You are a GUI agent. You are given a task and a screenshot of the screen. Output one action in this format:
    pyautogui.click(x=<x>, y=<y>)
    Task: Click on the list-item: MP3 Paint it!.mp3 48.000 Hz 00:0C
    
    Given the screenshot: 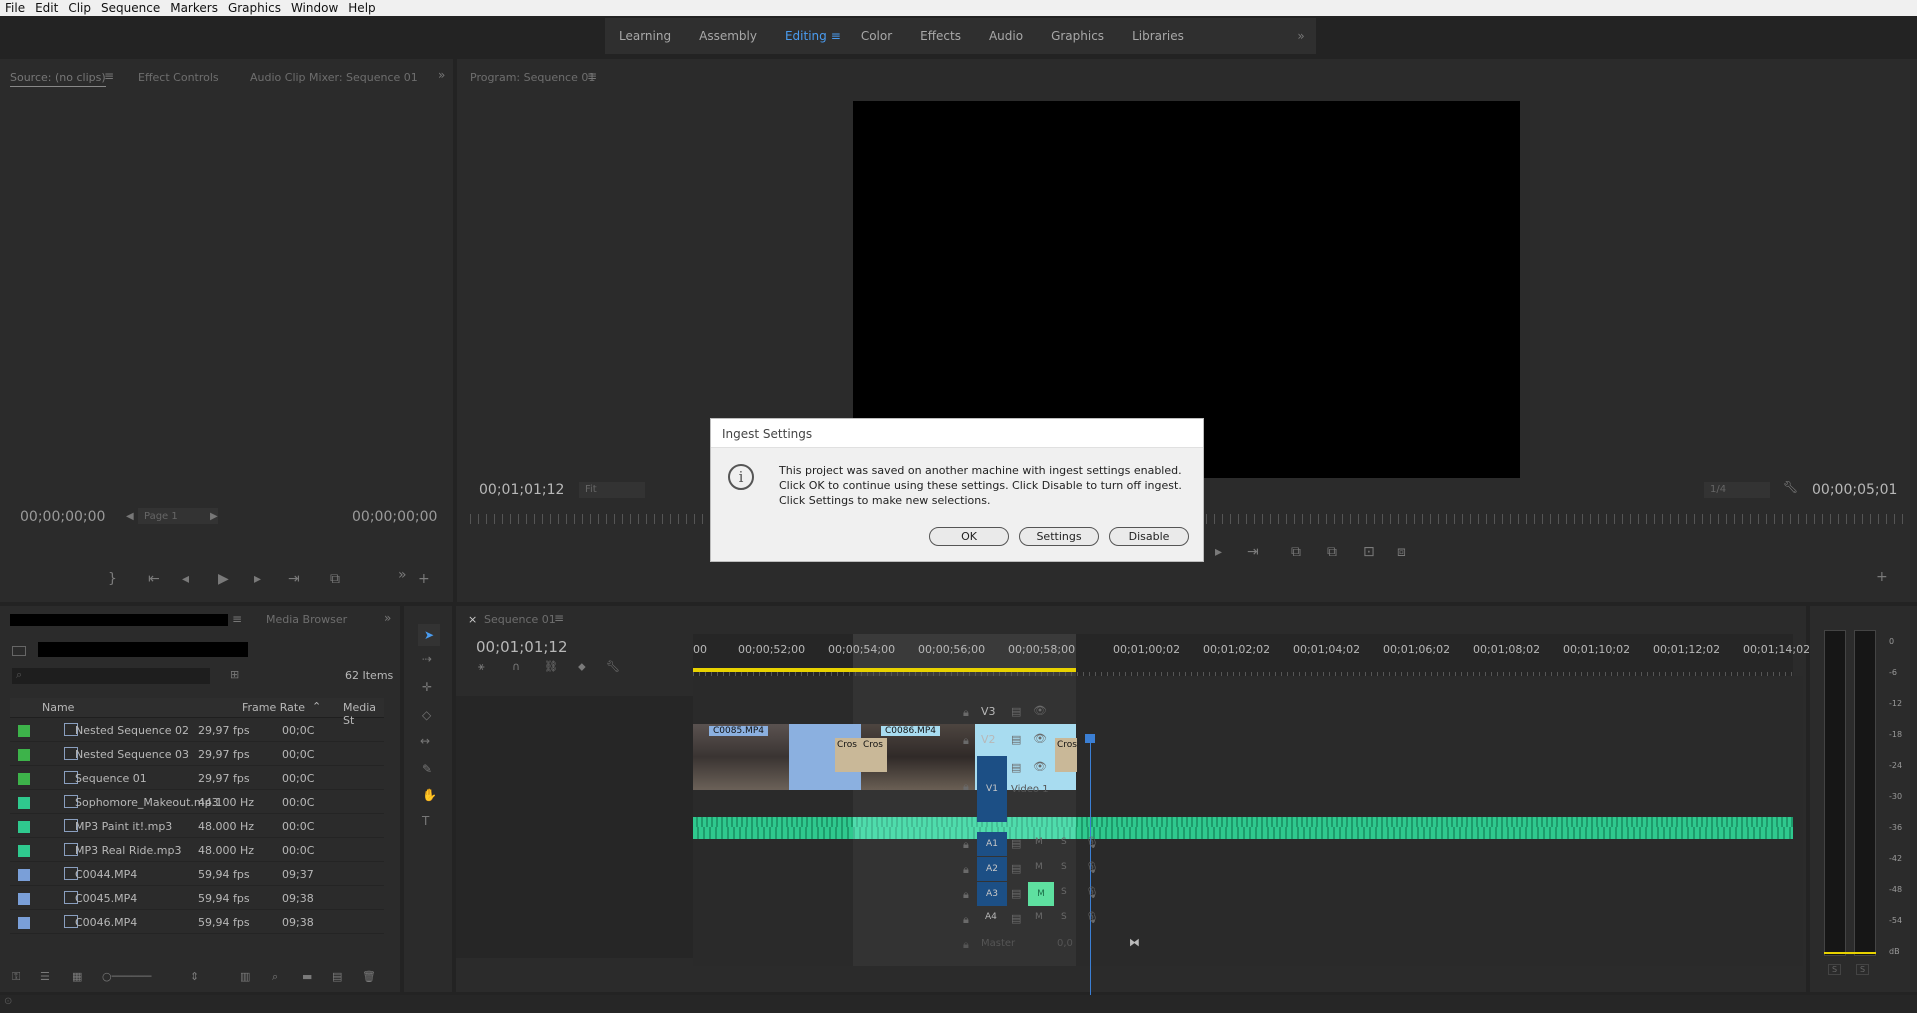 What is the action you would take?
    pyautogui.click(x=197, y=826)
    